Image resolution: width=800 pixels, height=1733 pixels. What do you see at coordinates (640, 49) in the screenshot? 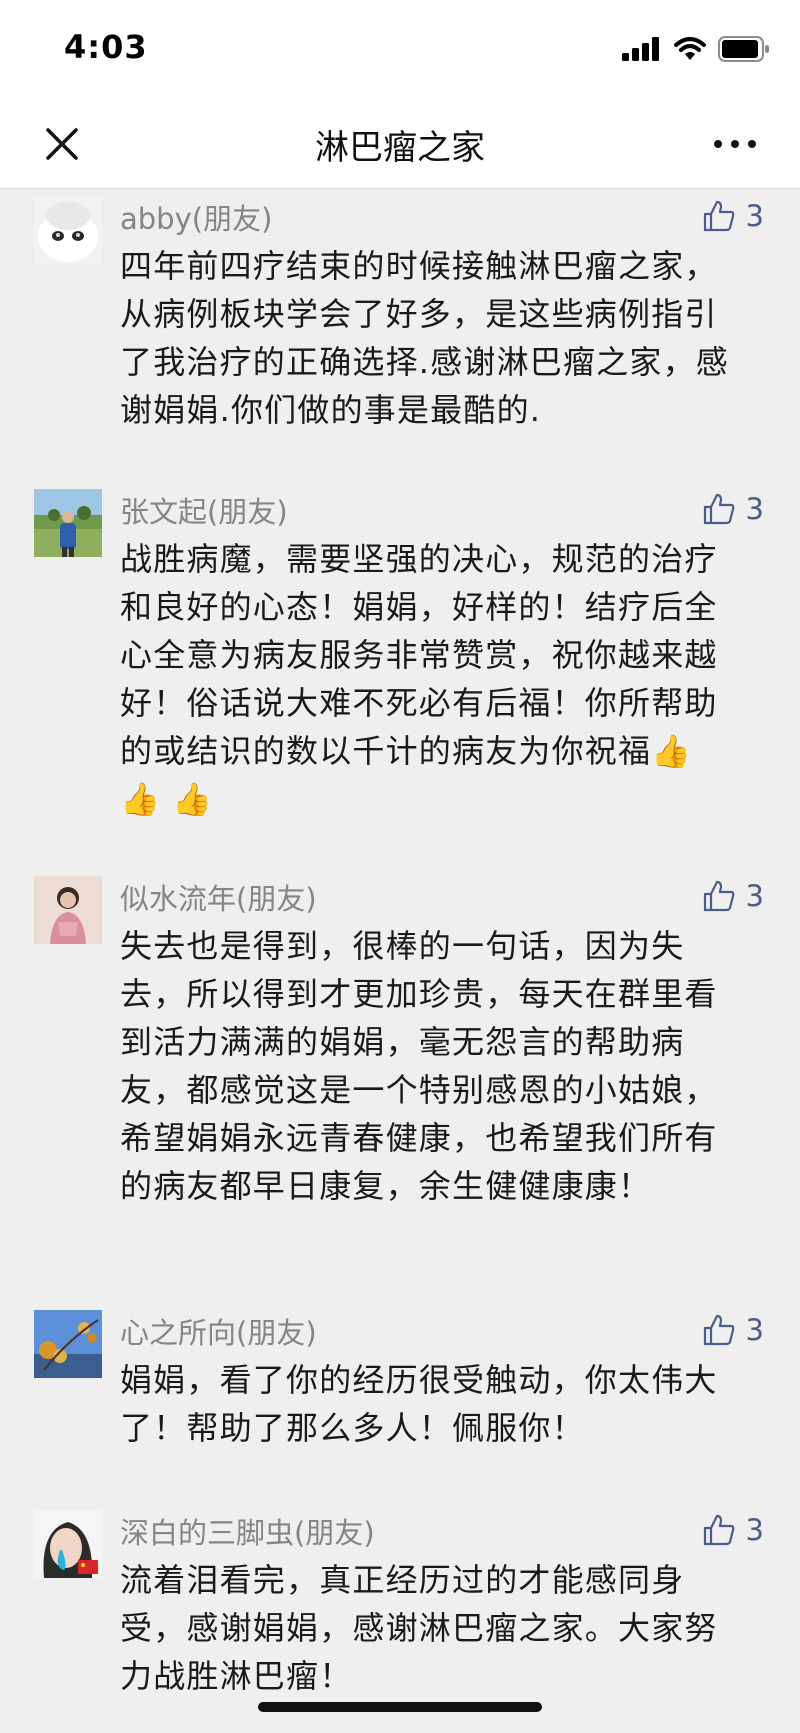
I see `signal-icon` at bounding box center [640, 49].